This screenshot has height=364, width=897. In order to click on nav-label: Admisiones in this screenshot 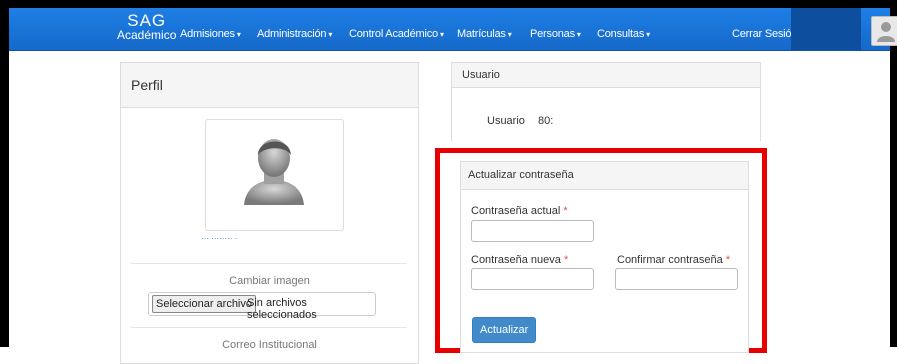, I will do `click(207, 34)`.